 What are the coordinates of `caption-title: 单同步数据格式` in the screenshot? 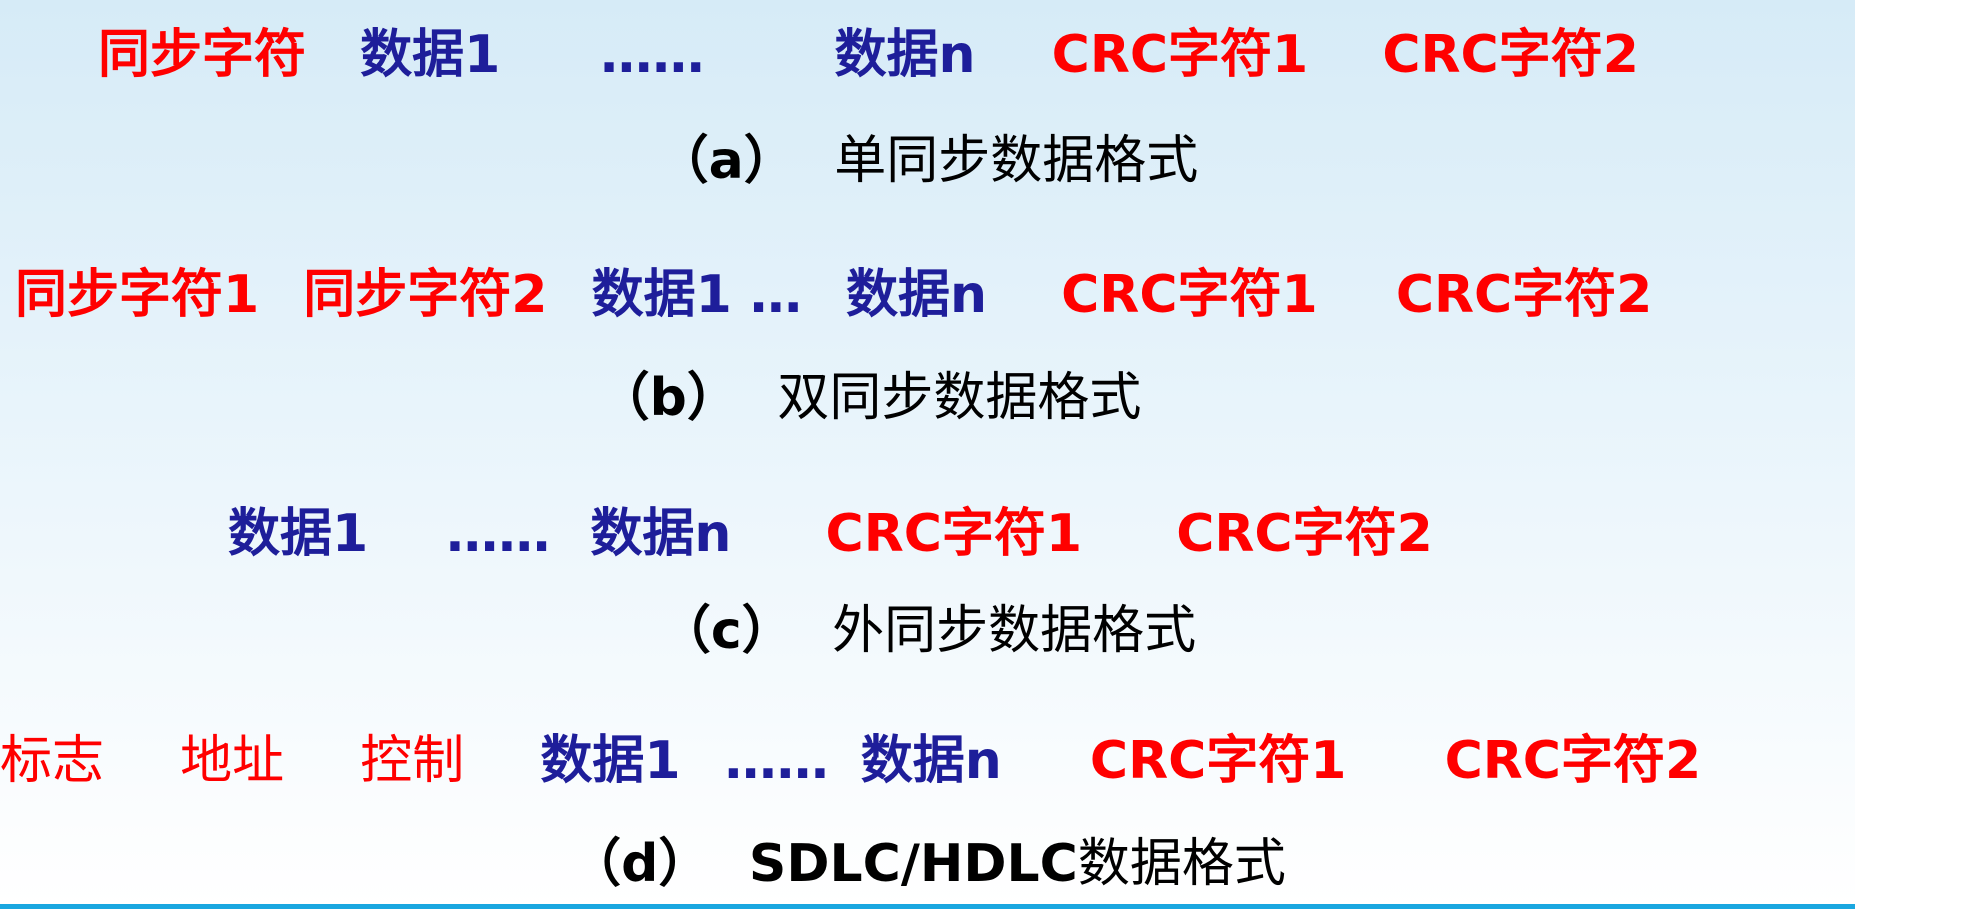 It's located at (1016, 161).